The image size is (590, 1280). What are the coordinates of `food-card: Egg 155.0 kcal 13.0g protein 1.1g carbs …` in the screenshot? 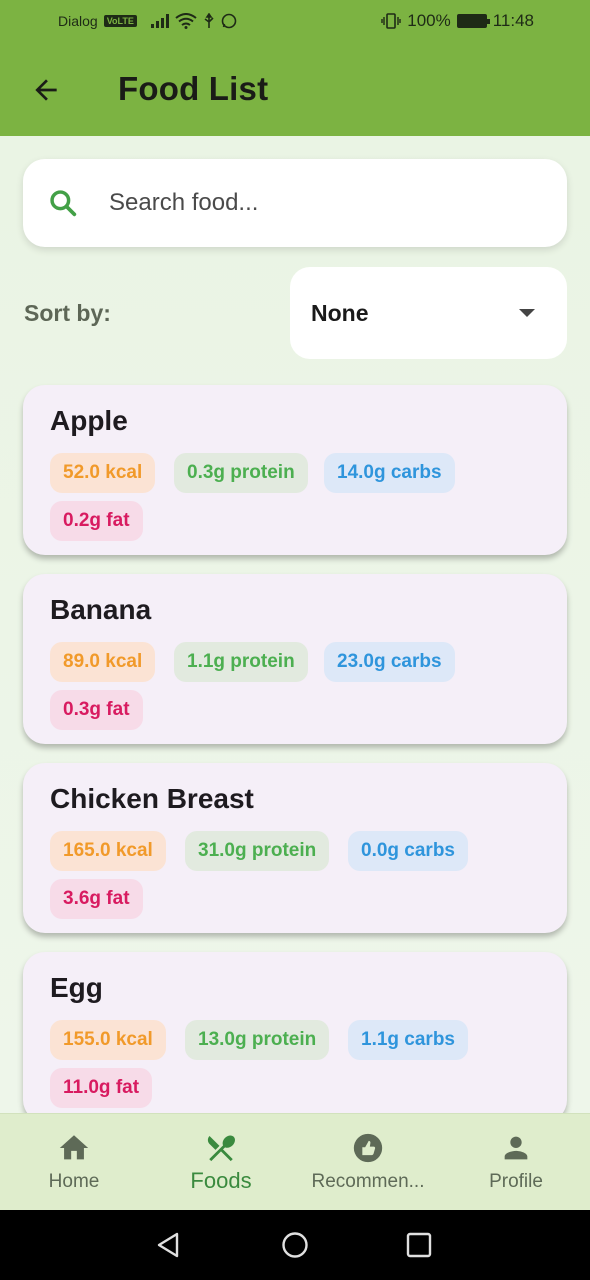 It's located at (295, 1032).